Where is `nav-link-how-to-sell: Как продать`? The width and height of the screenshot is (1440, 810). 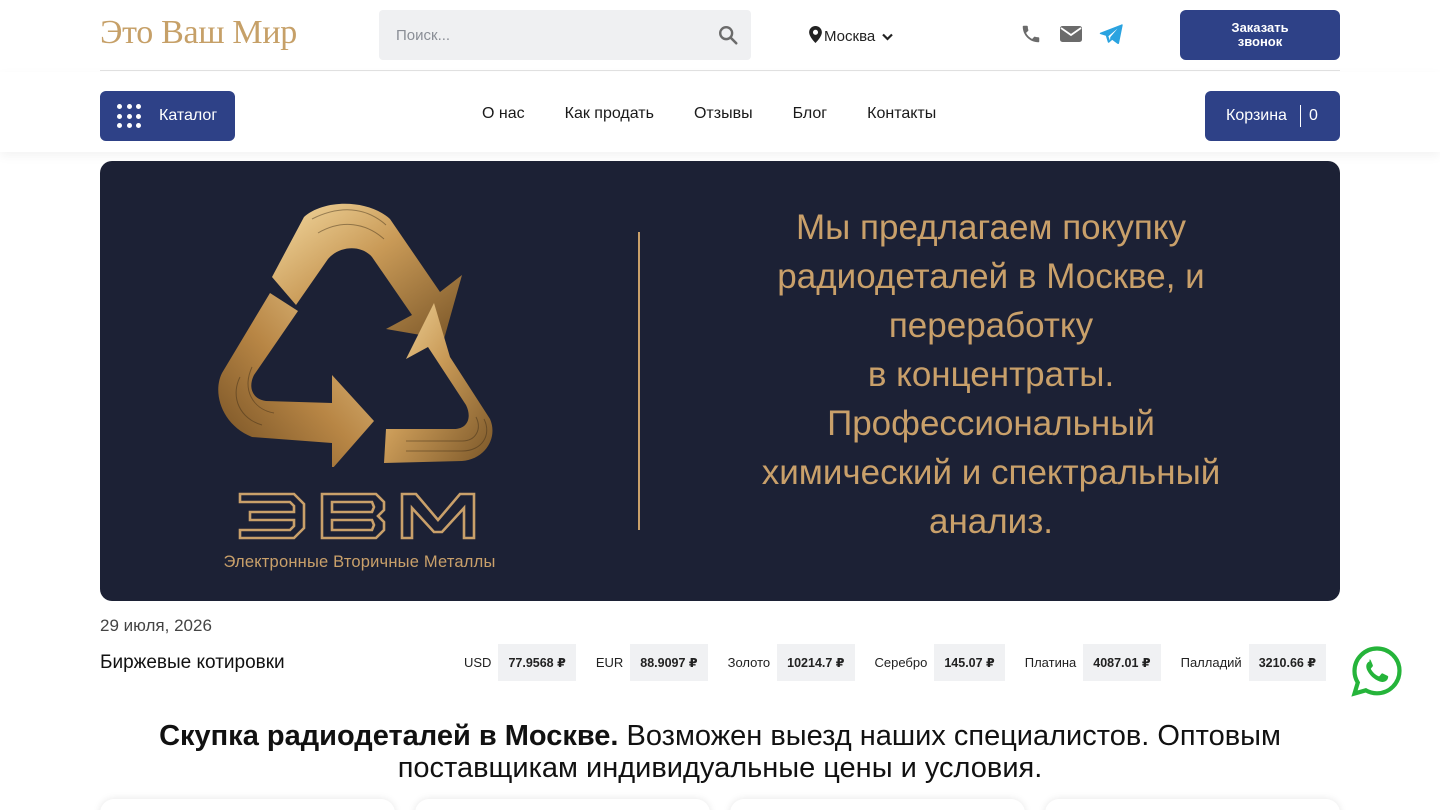 nav-link-how-to-sell: Как продать is located at coordinates (609, 114).